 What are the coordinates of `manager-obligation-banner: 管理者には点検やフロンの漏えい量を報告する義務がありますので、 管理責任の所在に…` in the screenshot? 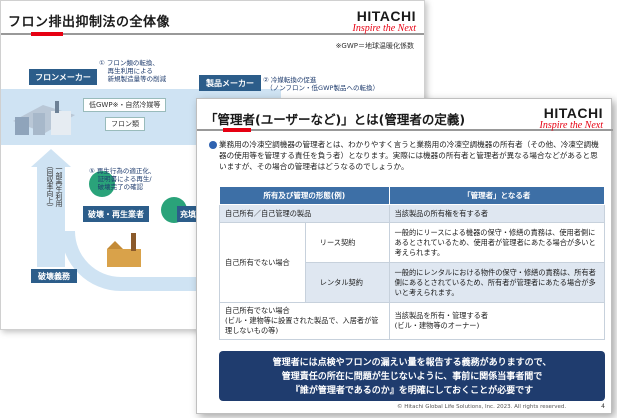 It's located at (412, 376).